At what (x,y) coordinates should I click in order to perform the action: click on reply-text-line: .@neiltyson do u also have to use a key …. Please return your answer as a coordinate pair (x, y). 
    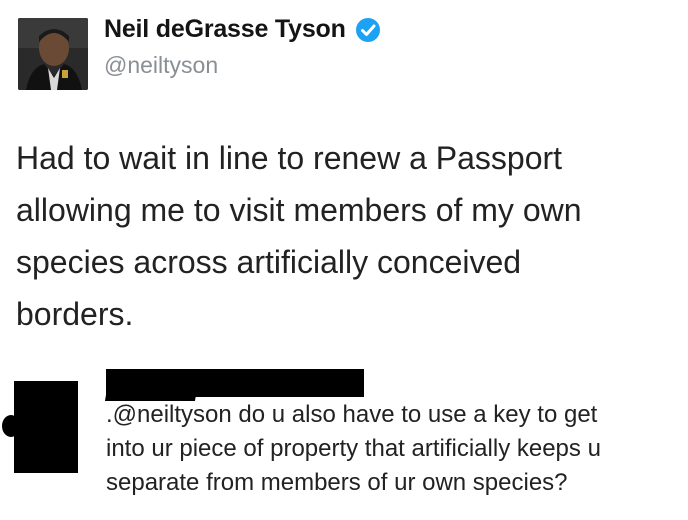
    Looking at the image, I should click on (352, 414).